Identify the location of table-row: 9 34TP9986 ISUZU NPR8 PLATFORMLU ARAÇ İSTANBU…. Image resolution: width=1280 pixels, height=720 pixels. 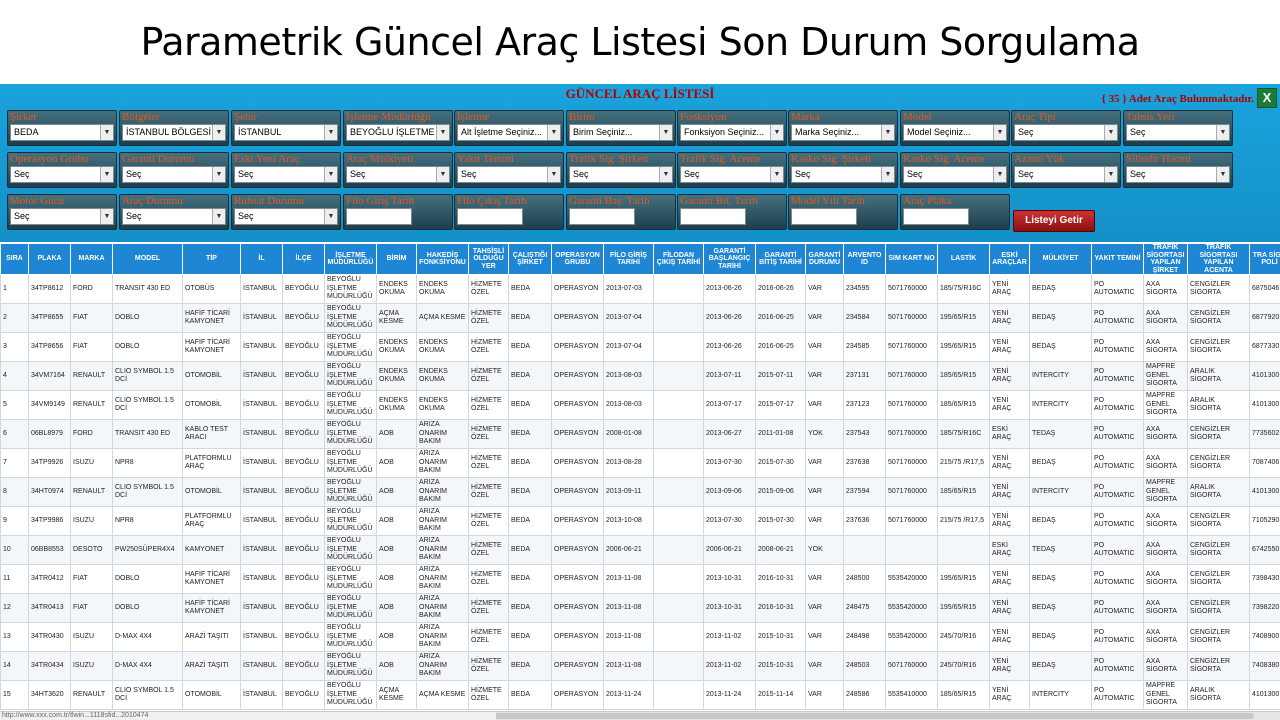
(640, 521).